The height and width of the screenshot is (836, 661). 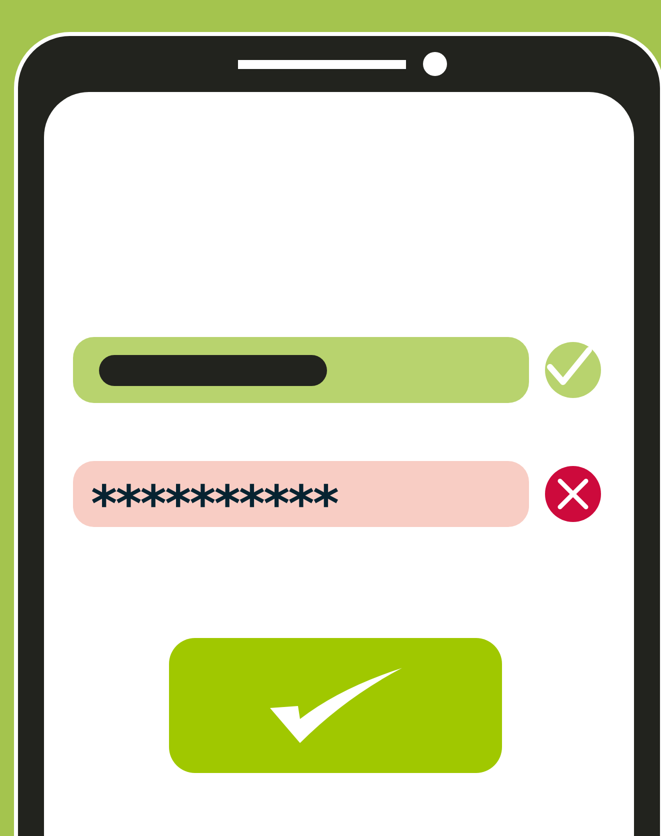 I want to click on text-bar-icon, so click(x=213, y=370).